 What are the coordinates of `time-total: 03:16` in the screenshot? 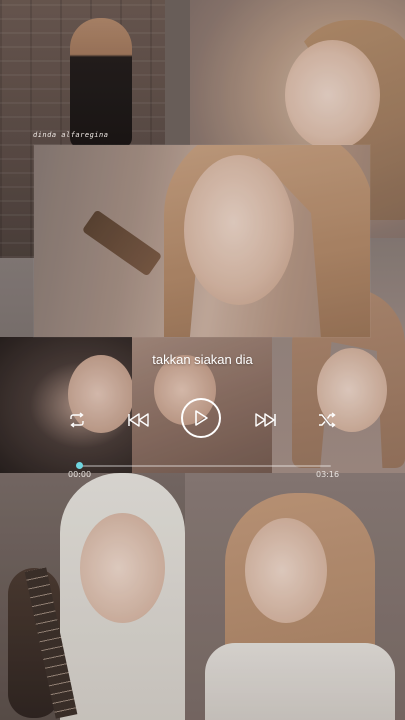 It's located at (328, 474).